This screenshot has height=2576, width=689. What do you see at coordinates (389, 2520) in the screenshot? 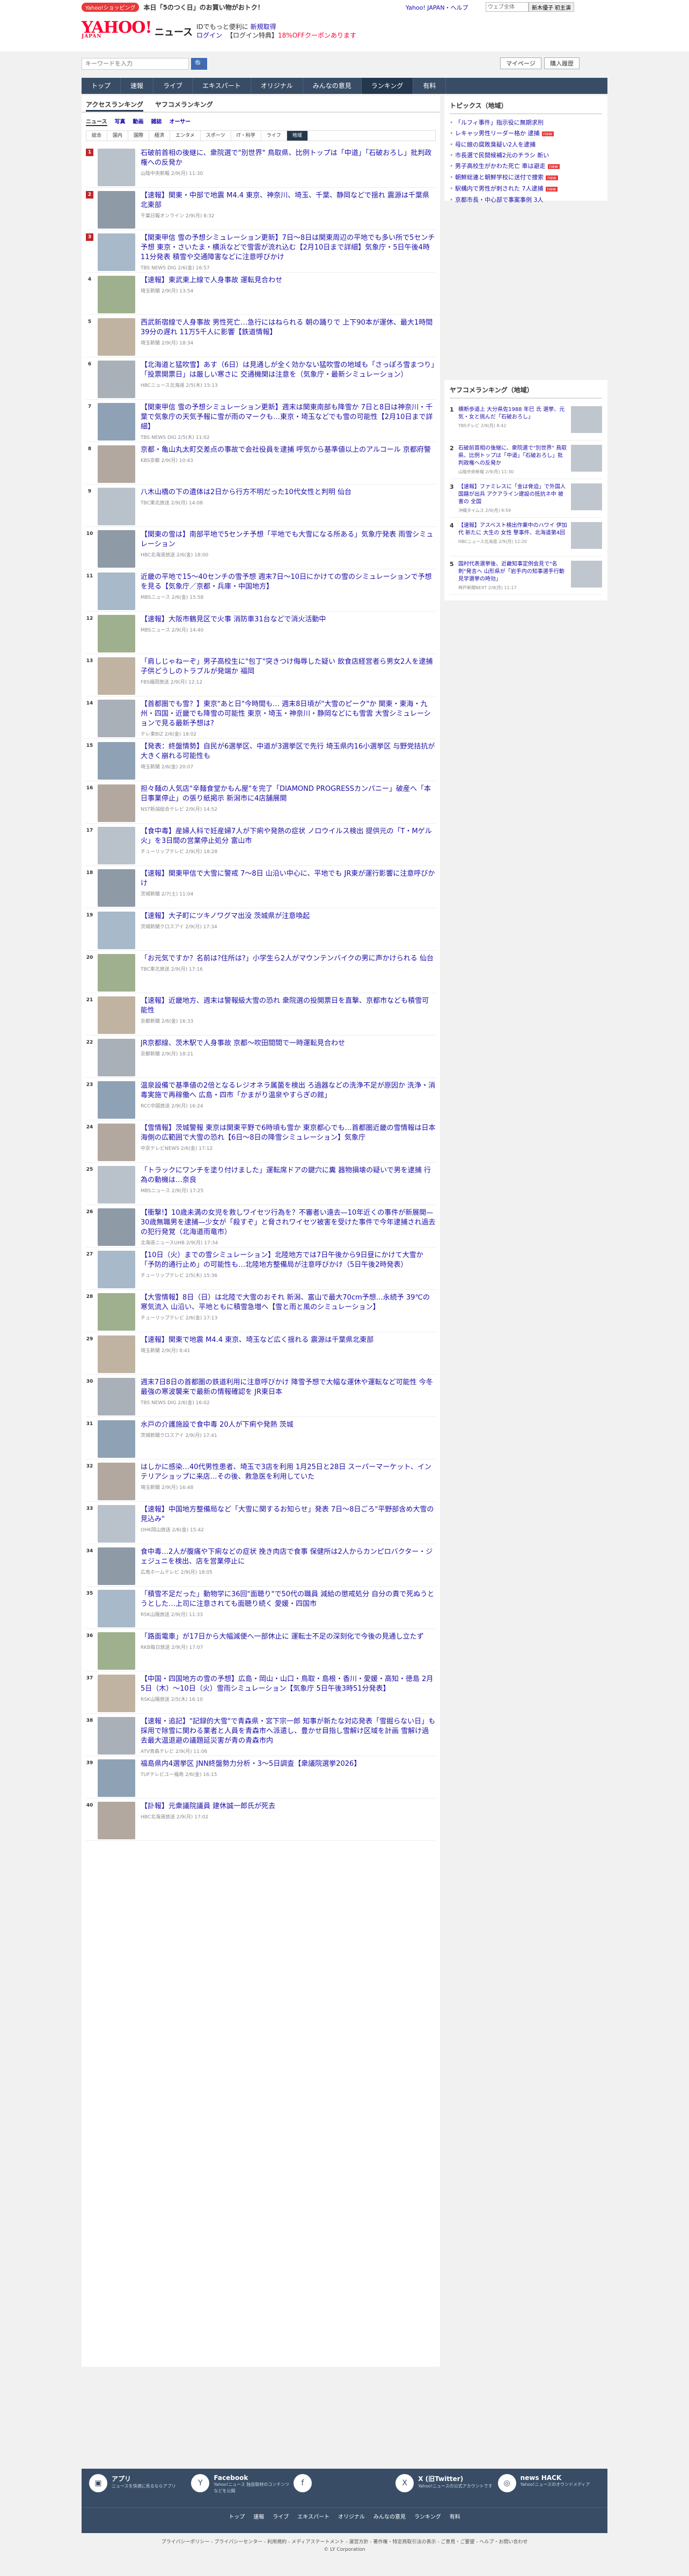
I see `footer-nav-item: みんなの意見` at bounding box center [389, 2520].